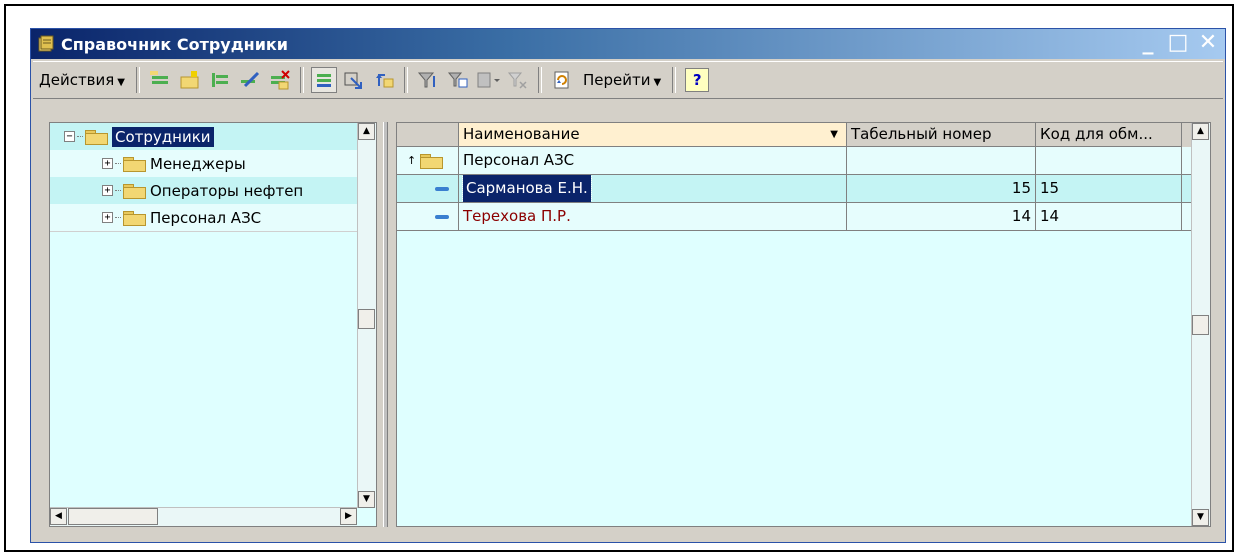 Image resolution: width=1240 pixels, height=557 pixels. I want to click on tree-item-label: Персонал АЗС, so click(206, 217).